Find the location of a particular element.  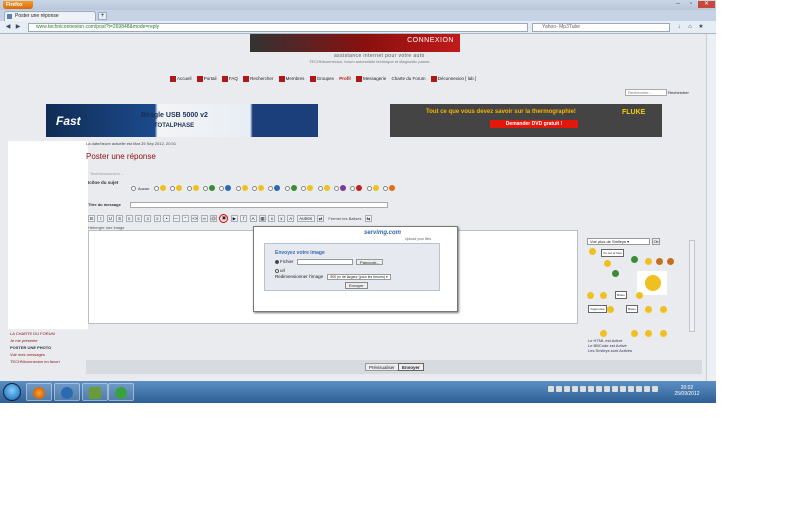

email-button: @ is located at coordinates (214, 218).